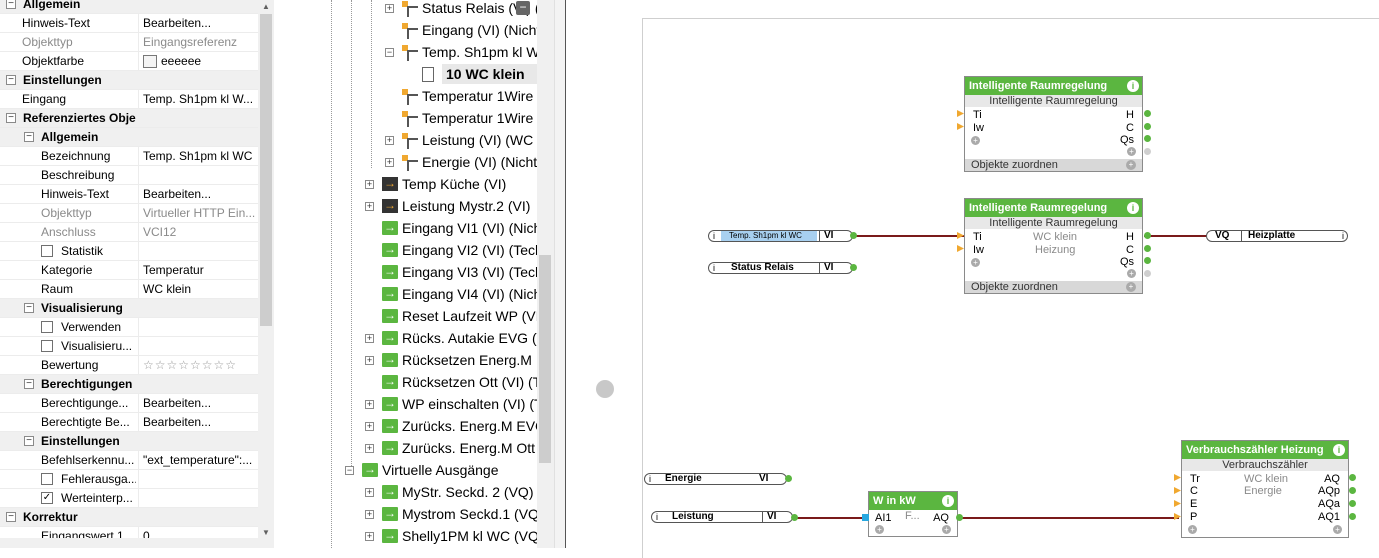 This screenshot has height=558, width=1379. Describe the element at coordinates (129, 251) in the screenshot. I see `property-row: Statistik` at that location.